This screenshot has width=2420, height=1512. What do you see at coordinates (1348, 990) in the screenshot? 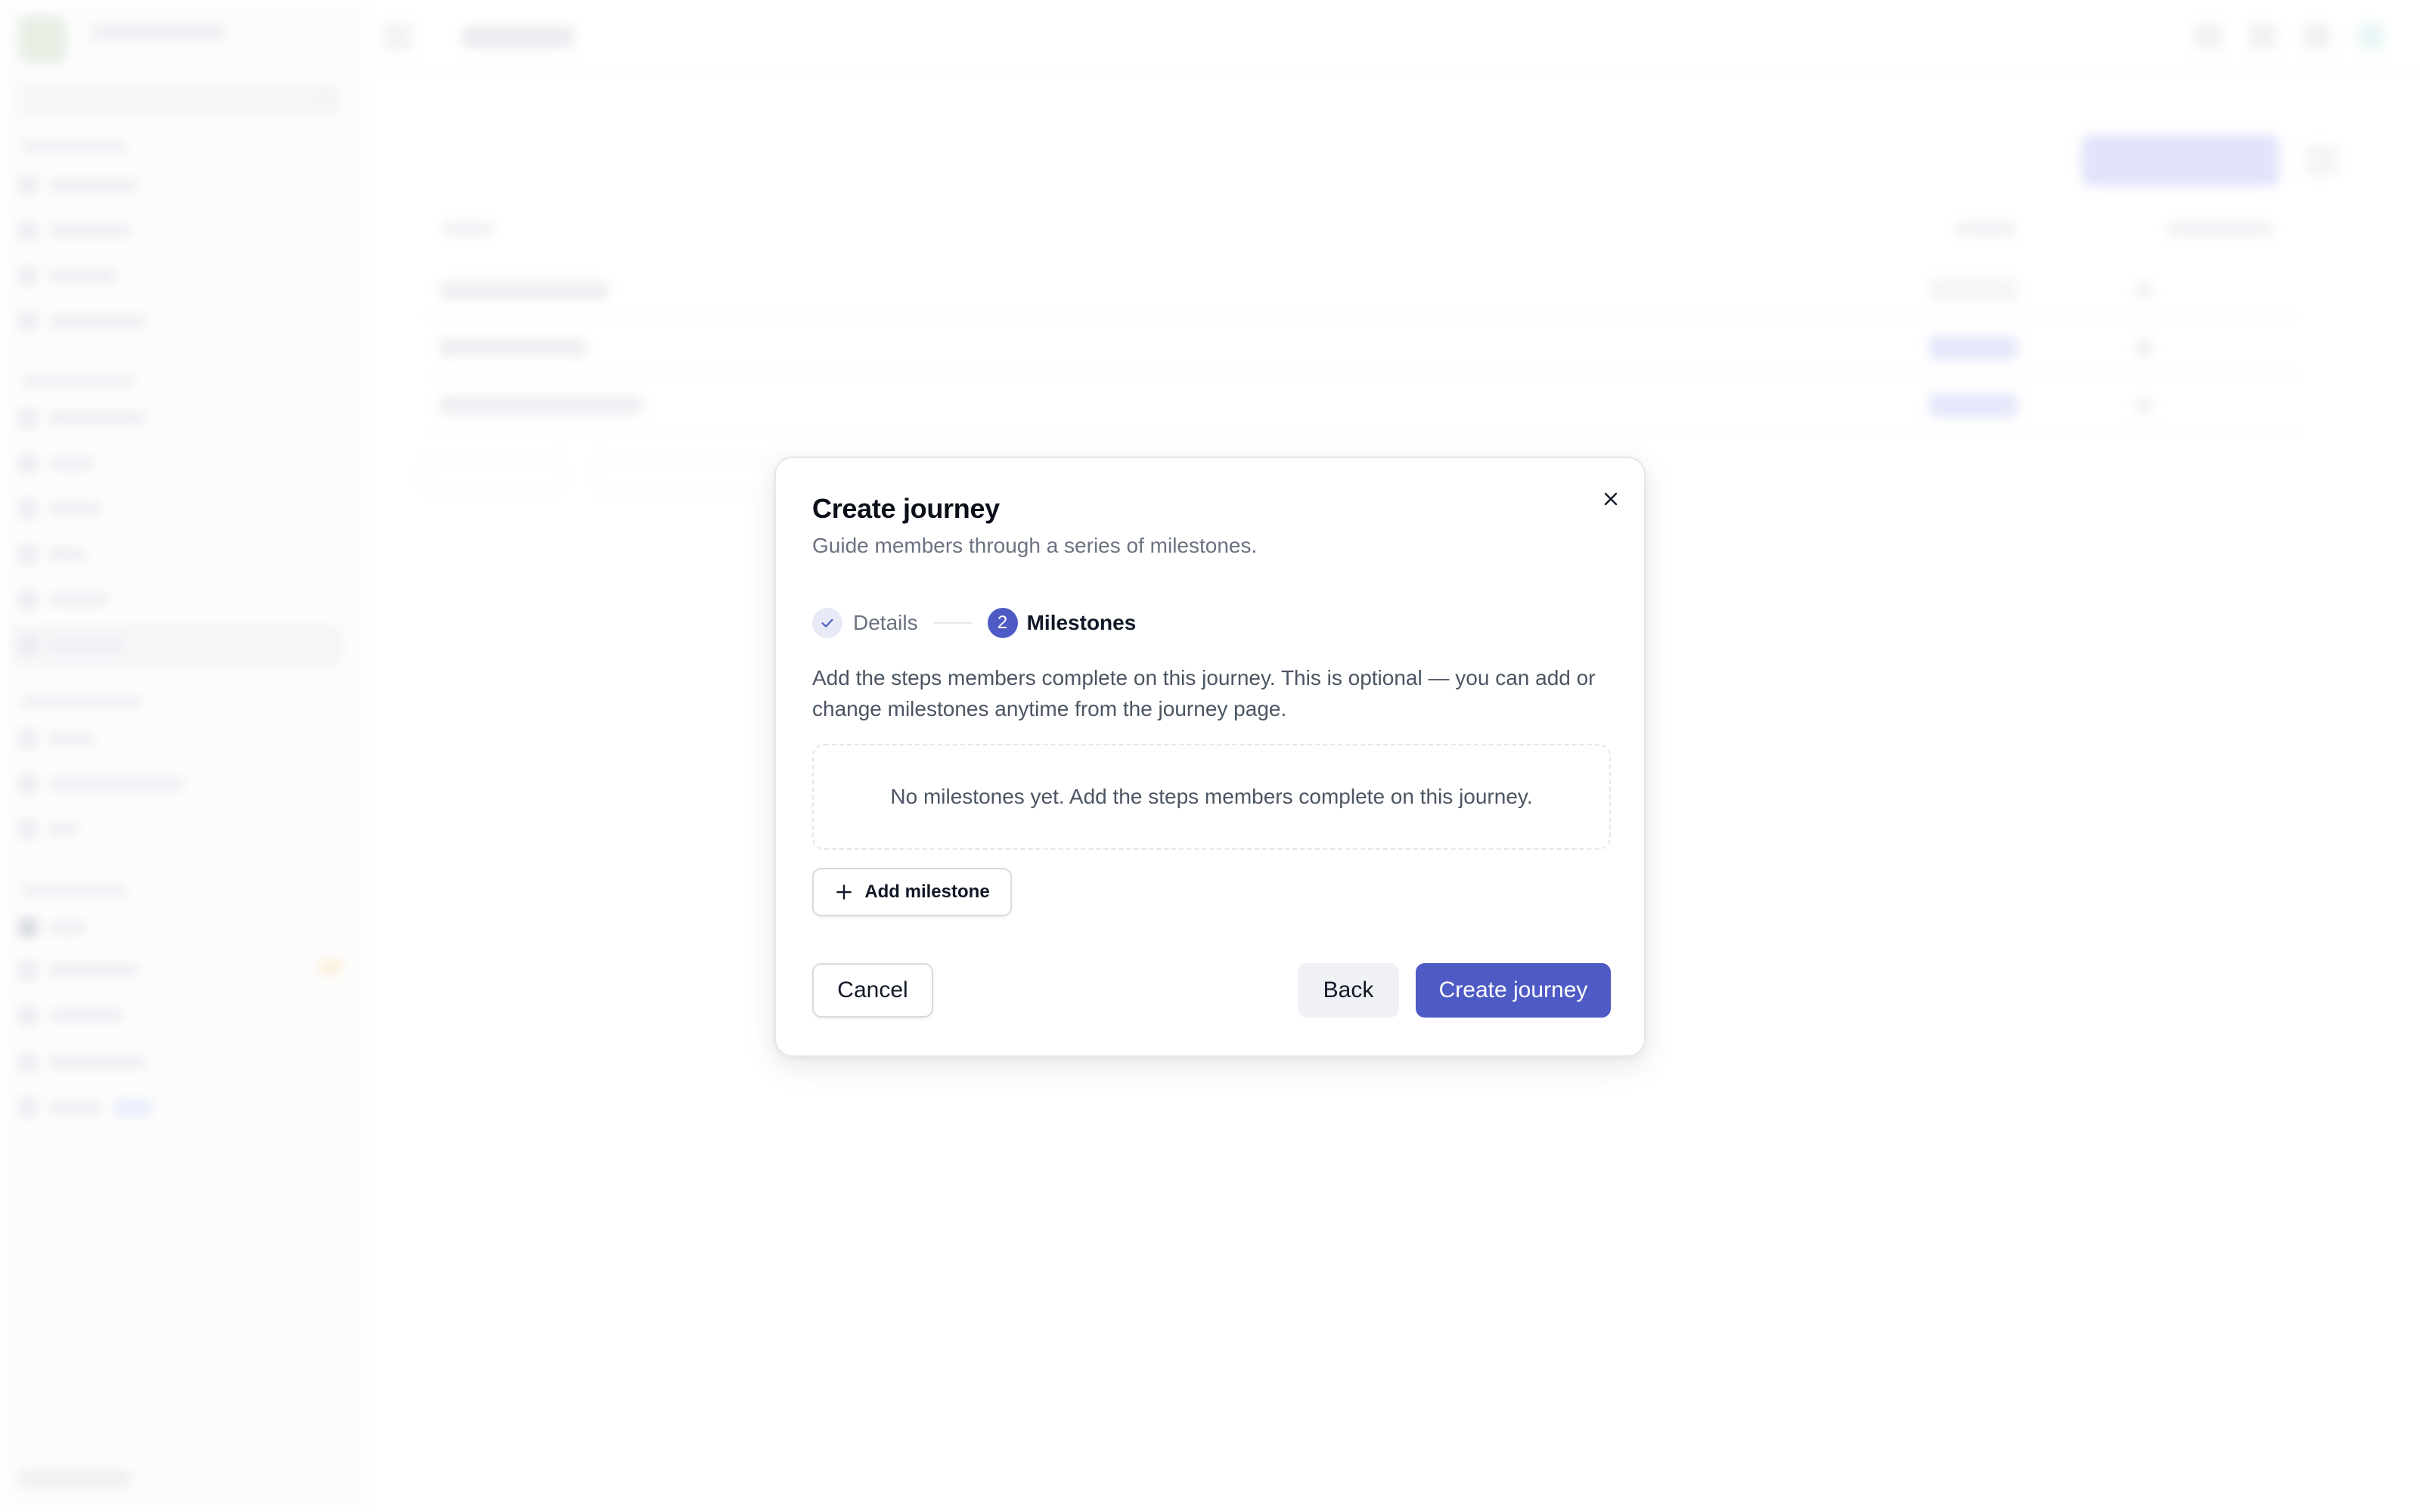
I see `back-button: Back` at bounding box center [1348, 990].